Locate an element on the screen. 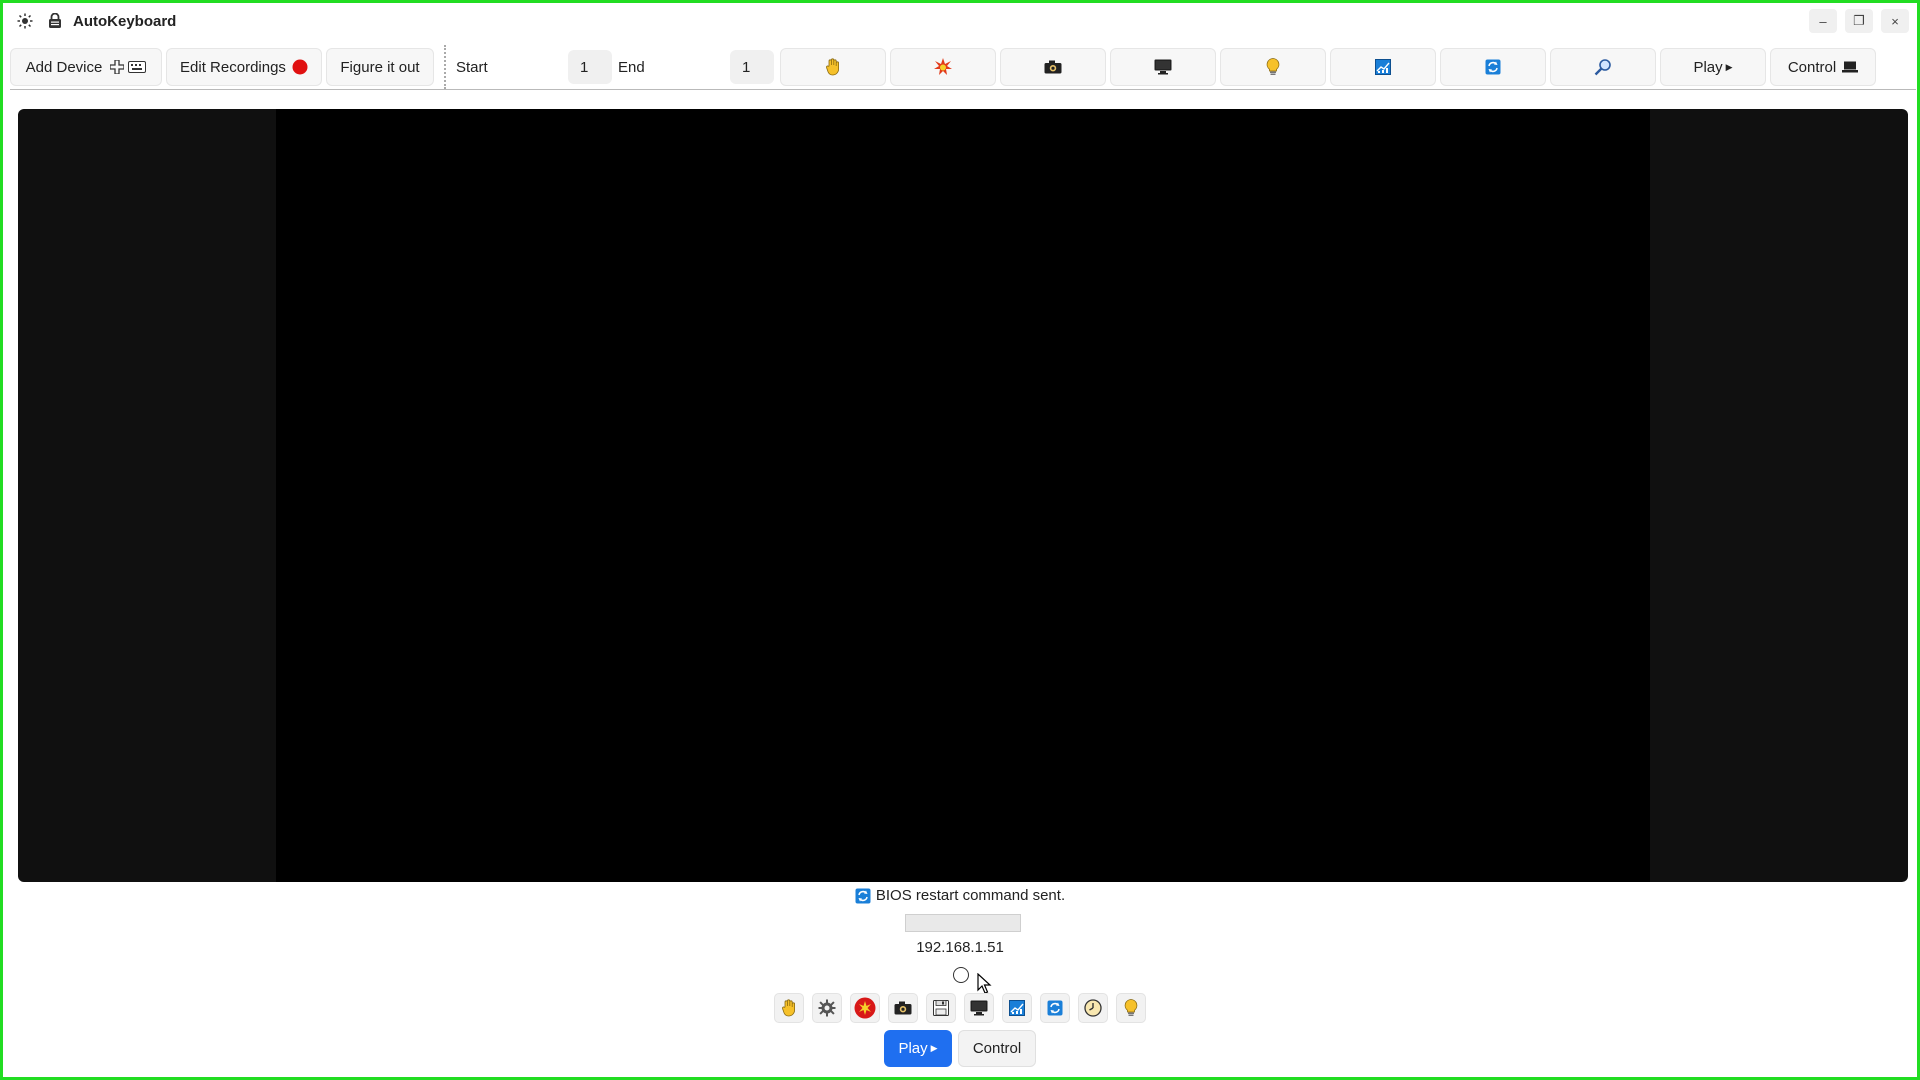 The height and width of the screenshot is (1080, 1920). burst-button is located at coordinates (943, 67).